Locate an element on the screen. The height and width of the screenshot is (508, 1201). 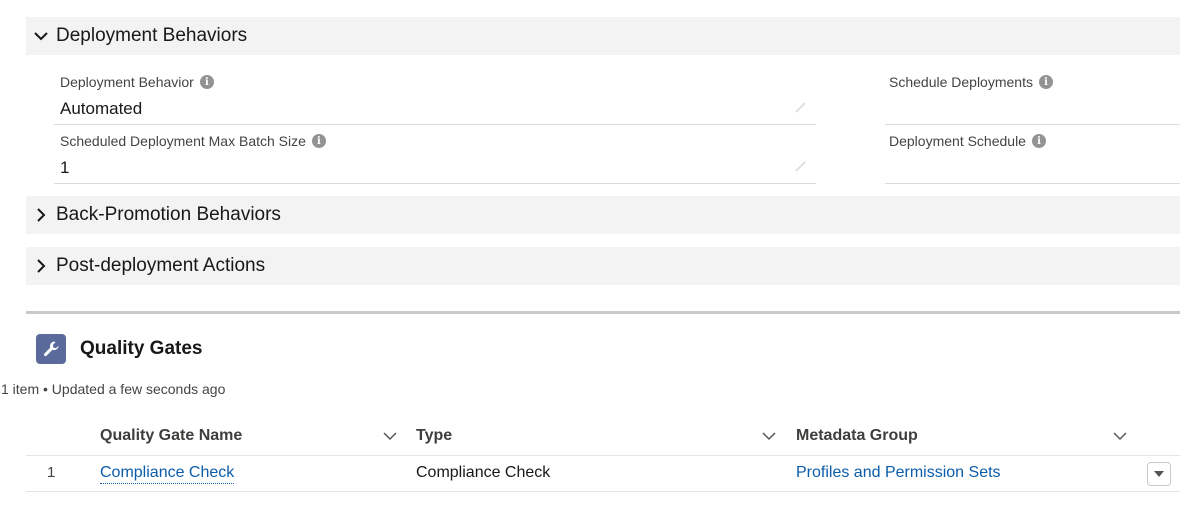
caret-down-icon is located at coordinates (1159, 473).